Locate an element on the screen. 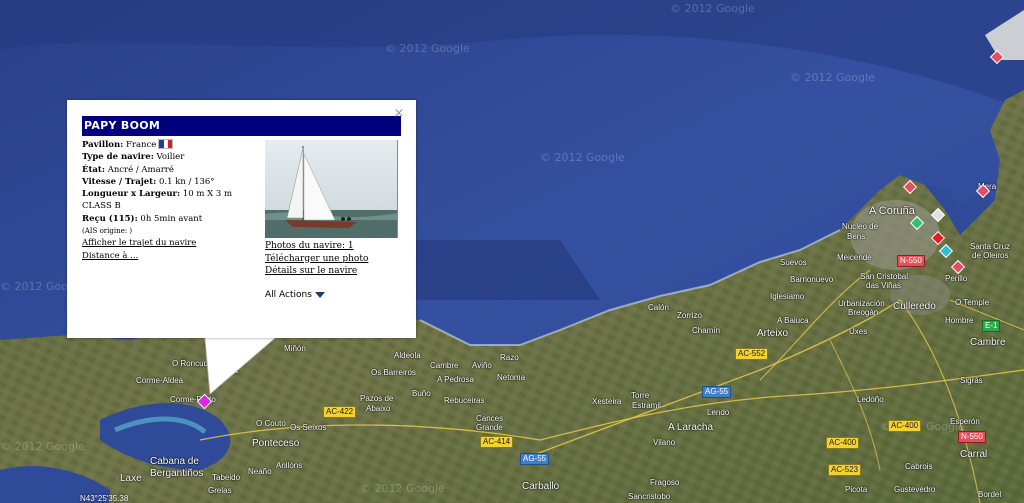 The image size is (1024, 503). place-label: Ledoño is located at coordinates (870, 399).